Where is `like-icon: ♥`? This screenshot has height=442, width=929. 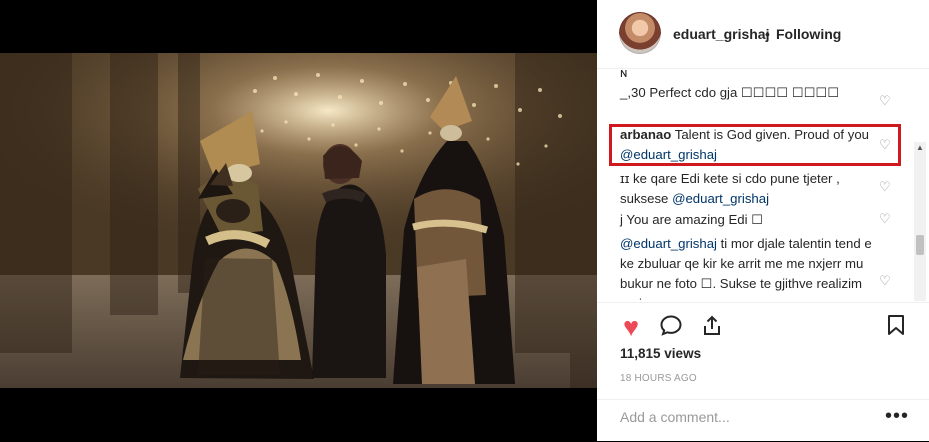
like-icon: ♥ is located at coordinates (631, 327).